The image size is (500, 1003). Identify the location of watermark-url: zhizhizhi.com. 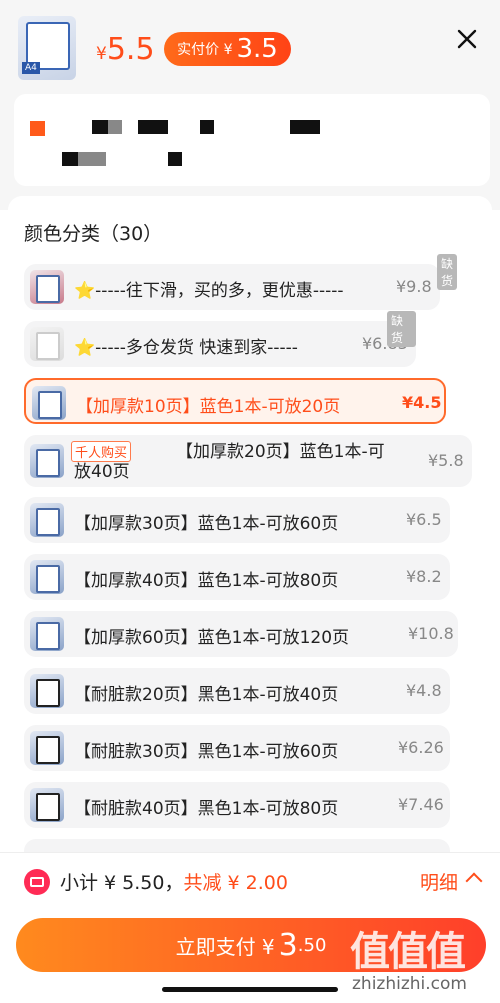
(409, 984).